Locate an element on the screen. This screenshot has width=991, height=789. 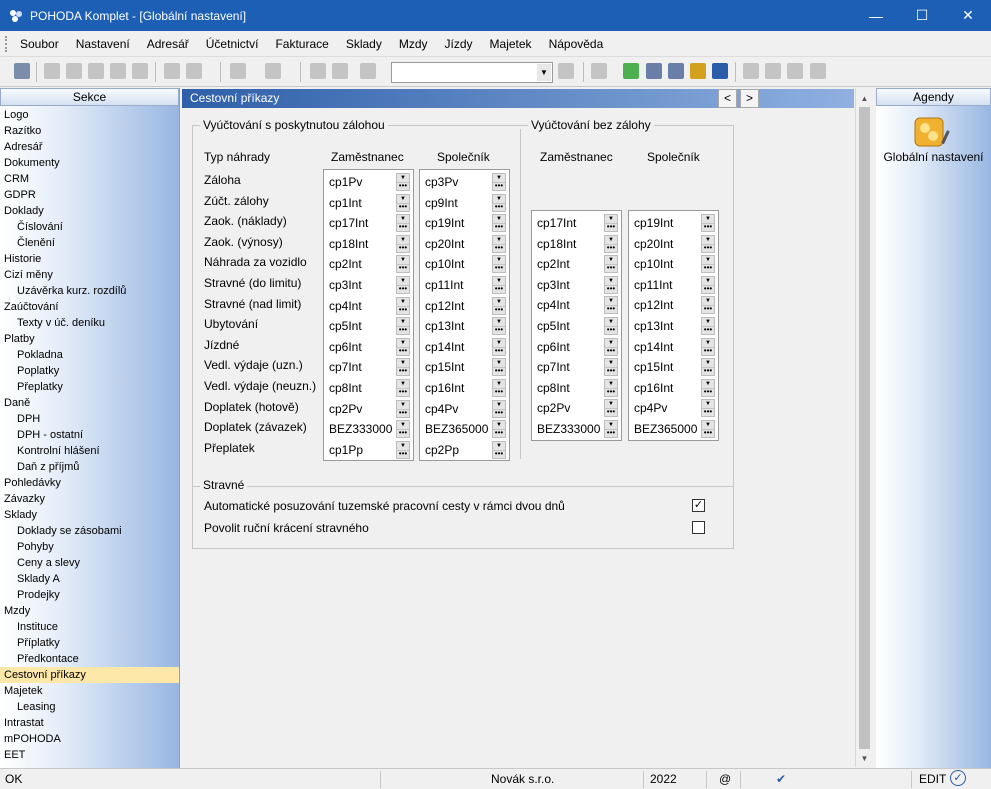
account-value: cp12Int is located at coordinates (444, 306).